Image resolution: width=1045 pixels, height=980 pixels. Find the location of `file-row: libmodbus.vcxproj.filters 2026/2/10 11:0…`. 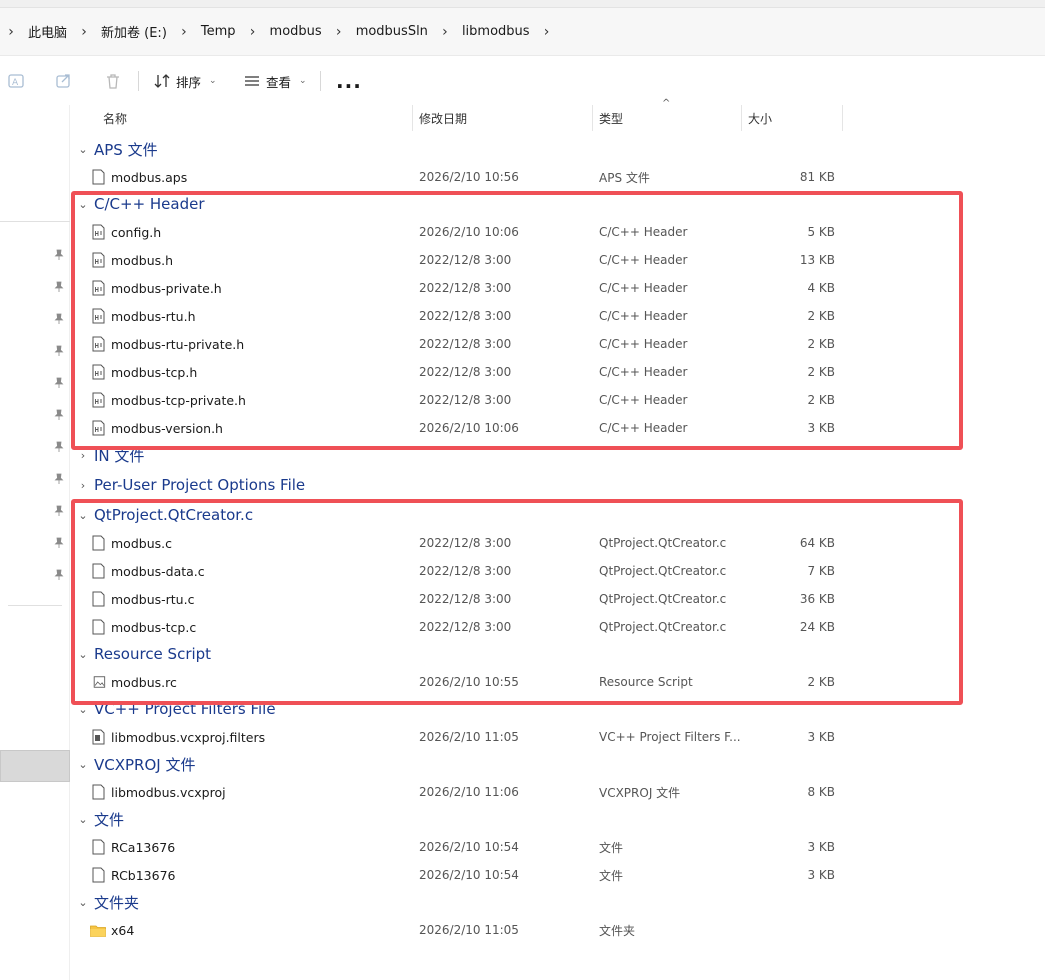

file-row: libmodbus.vcxproj.filters 2026/2/10 11:0… is located at coordinates (522, 737).